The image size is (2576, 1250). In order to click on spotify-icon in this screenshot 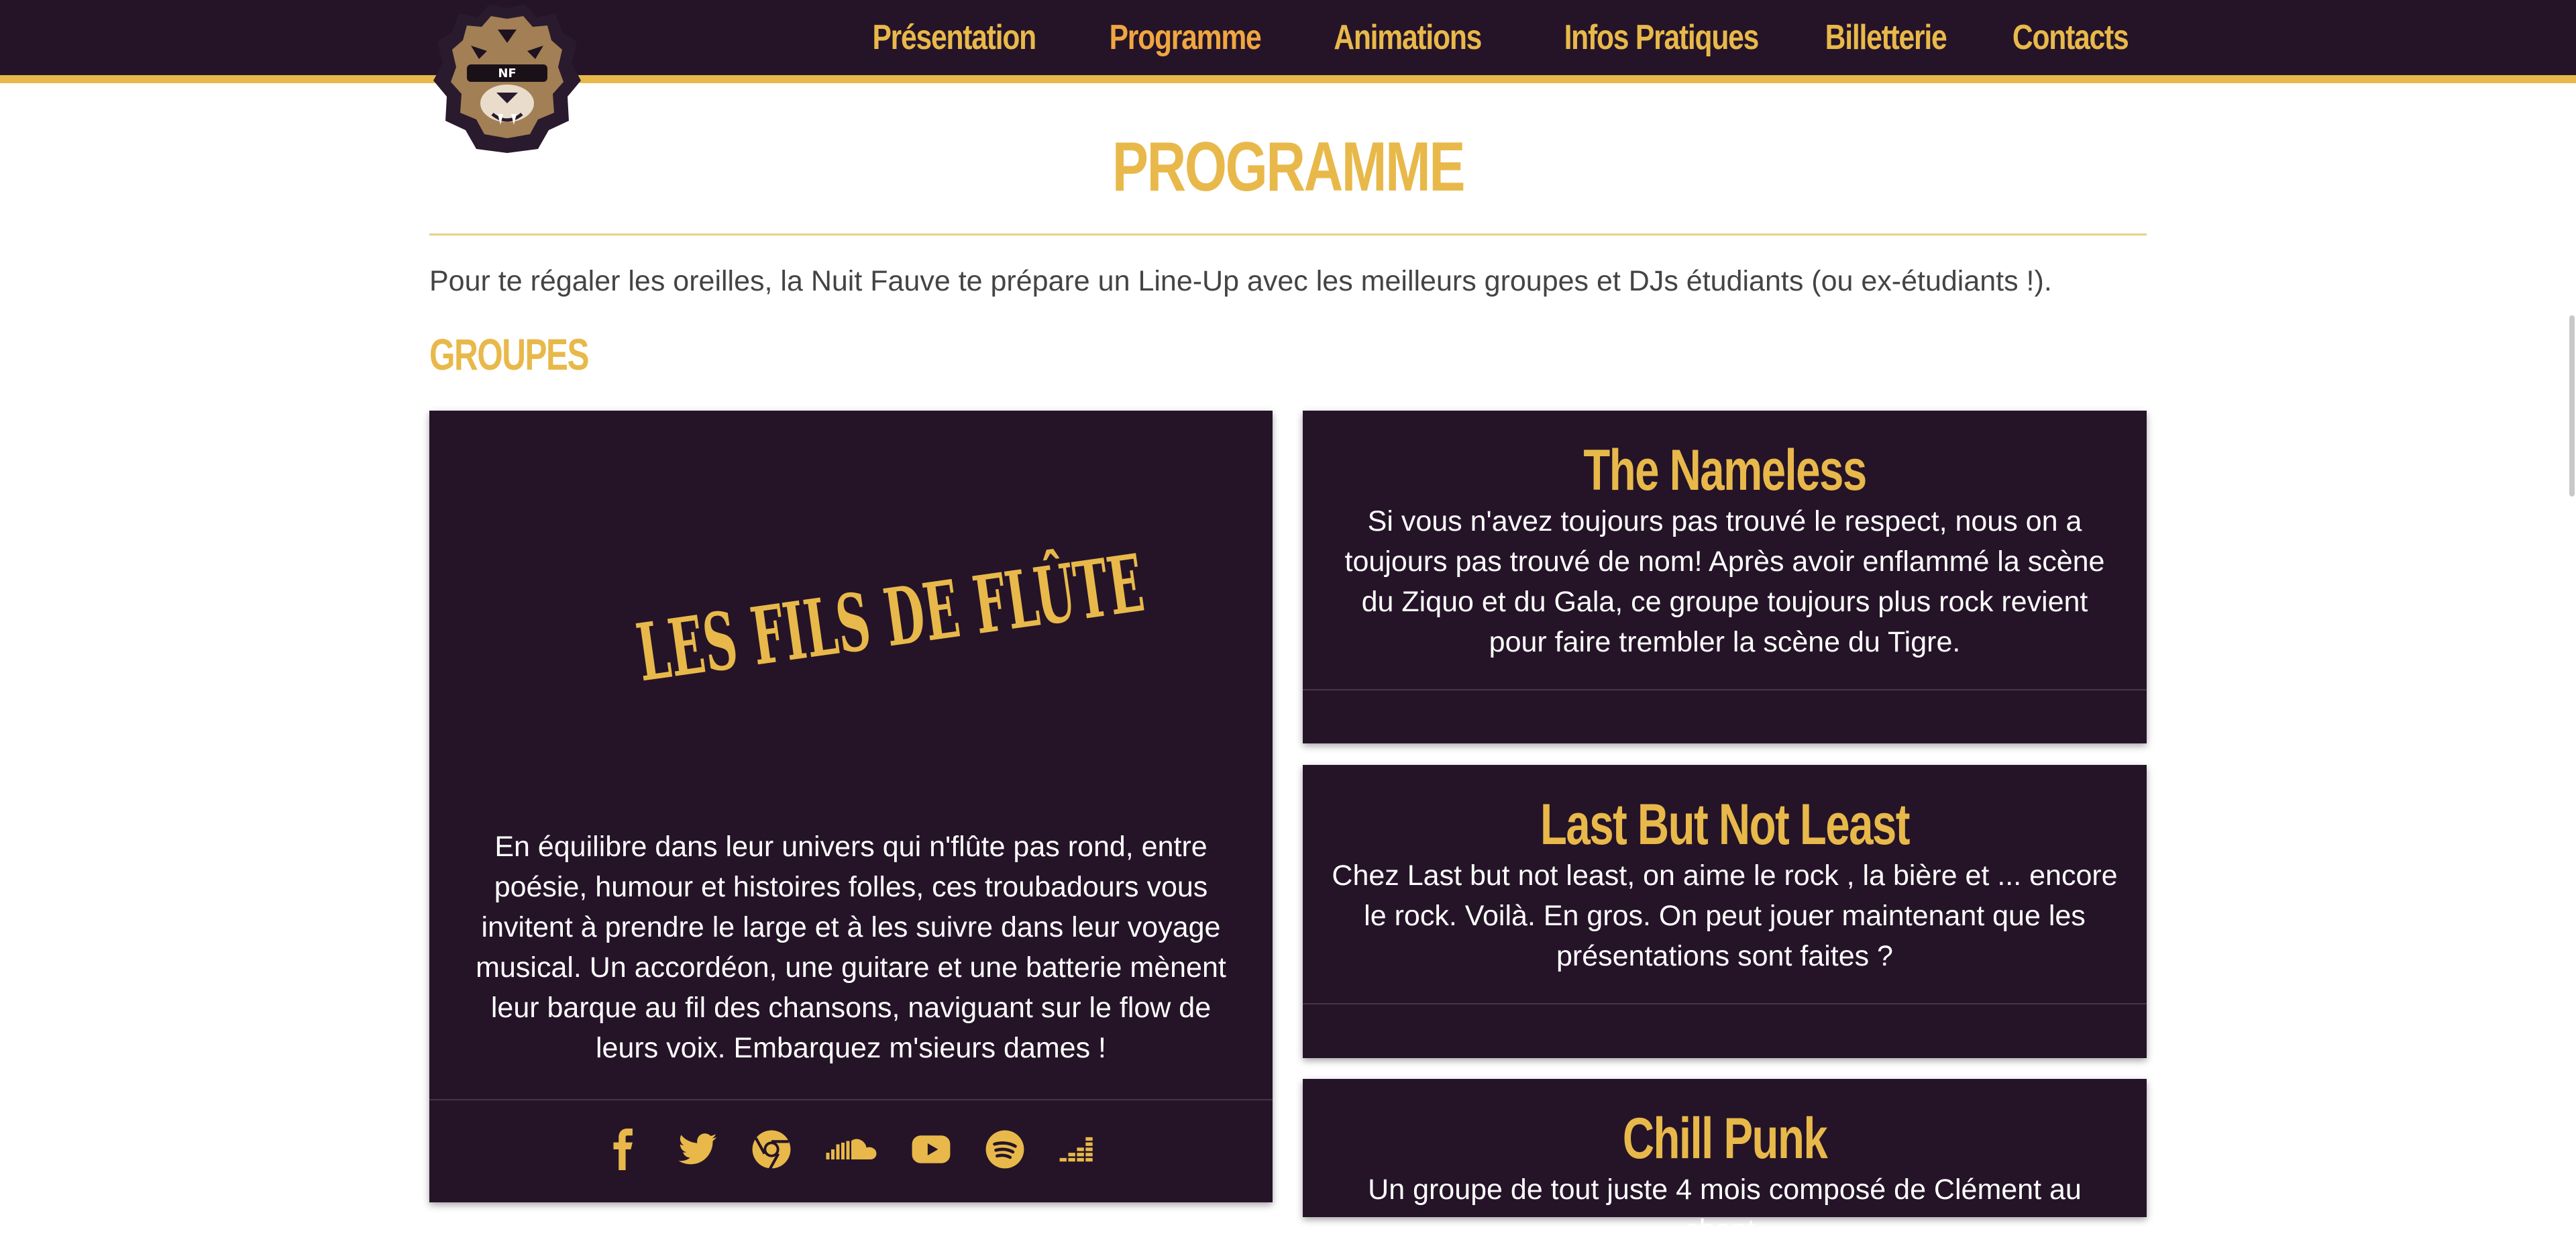, I will do `click(1005, 1149)`.